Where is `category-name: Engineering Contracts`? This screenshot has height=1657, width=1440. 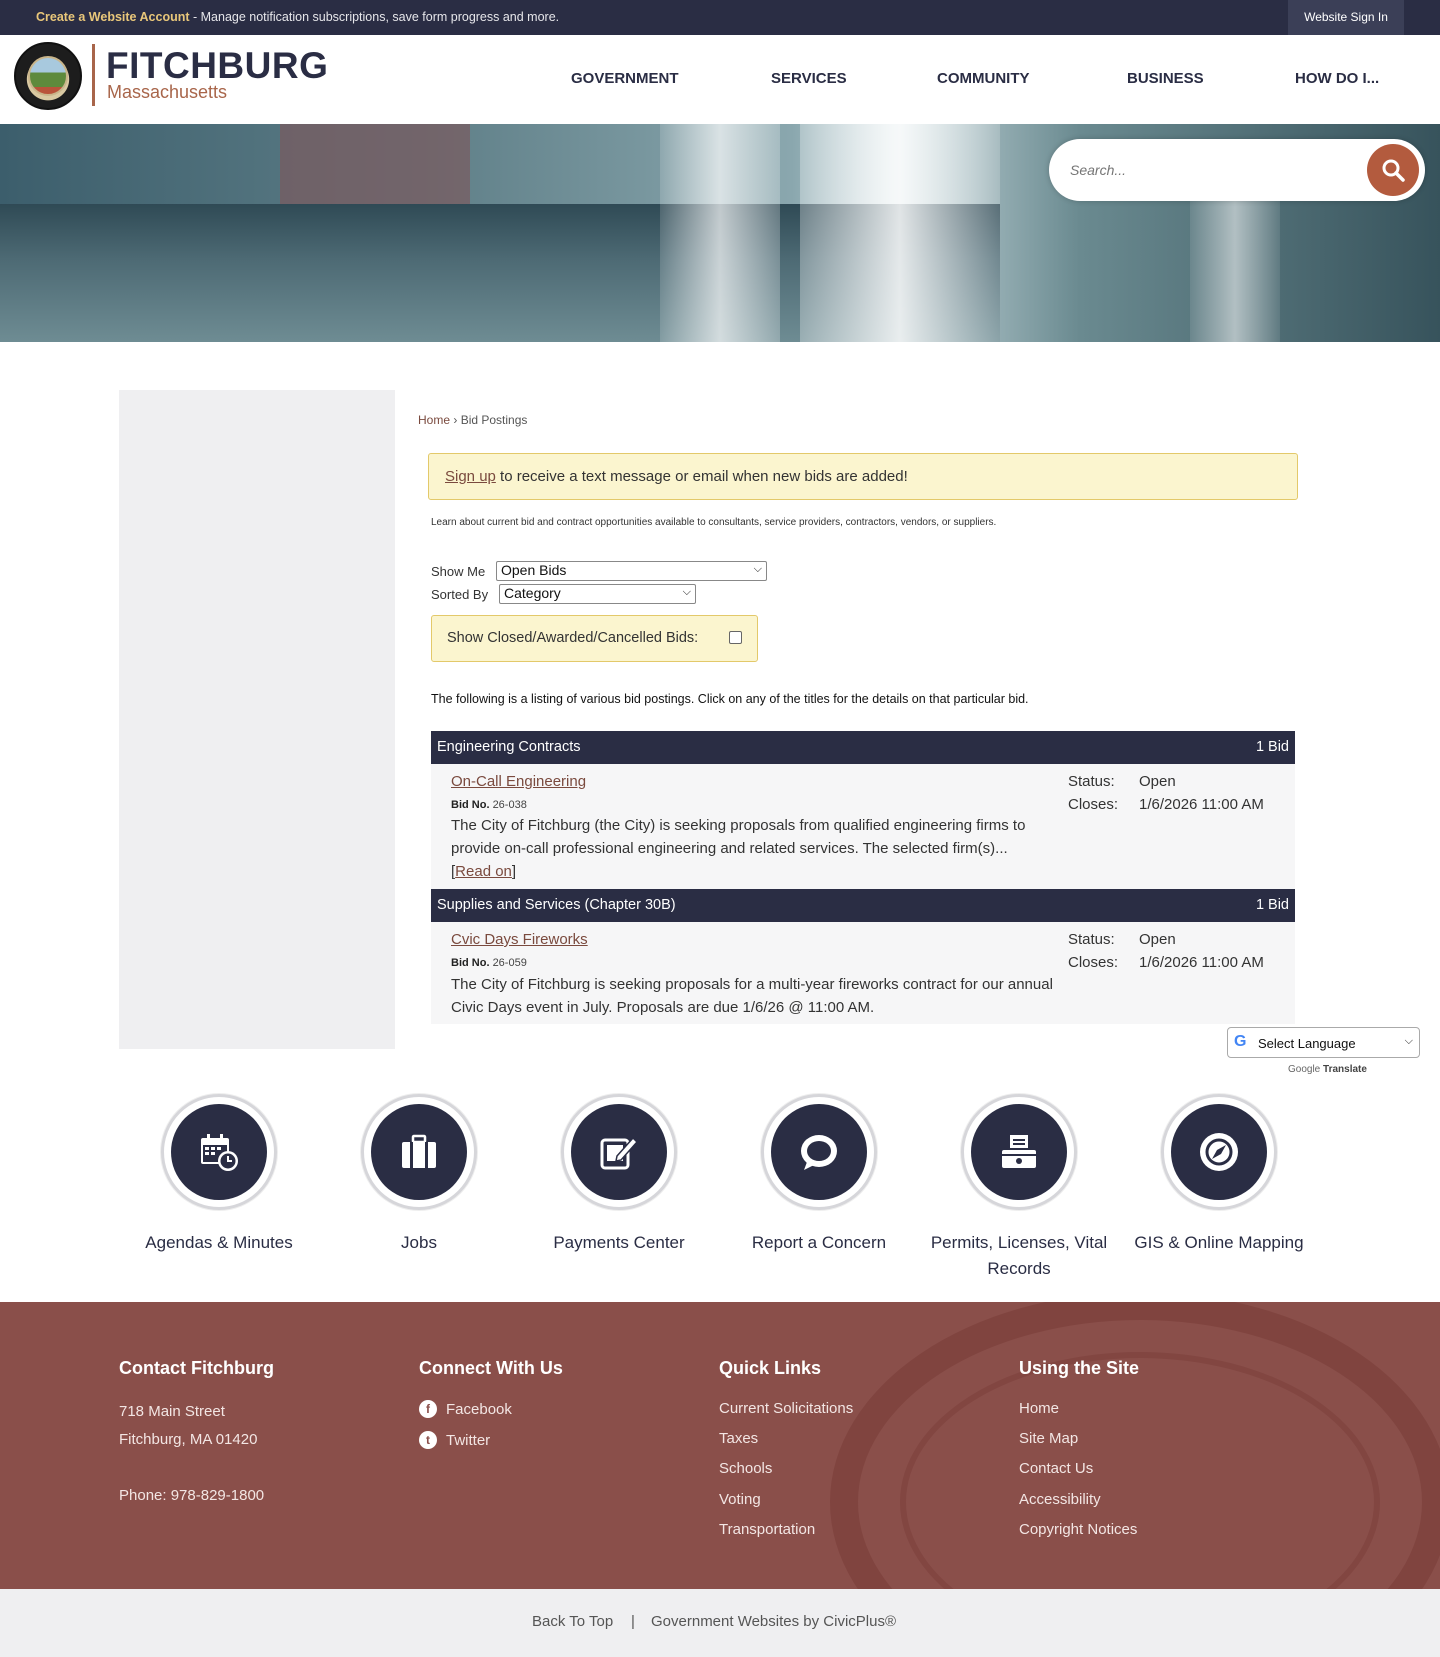
category-name: Engineering Contracts is located at coordinates (509, 747).